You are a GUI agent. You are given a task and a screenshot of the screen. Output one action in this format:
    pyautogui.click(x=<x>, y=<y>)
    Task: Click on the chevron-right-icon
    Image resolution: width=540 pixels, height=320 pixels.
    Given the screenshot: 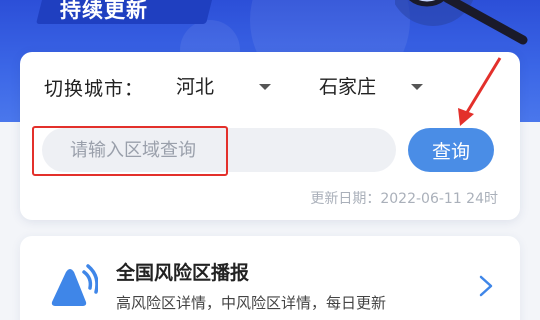 What is the action you would take?
    pyautogui.click(x=486, y=286)
    